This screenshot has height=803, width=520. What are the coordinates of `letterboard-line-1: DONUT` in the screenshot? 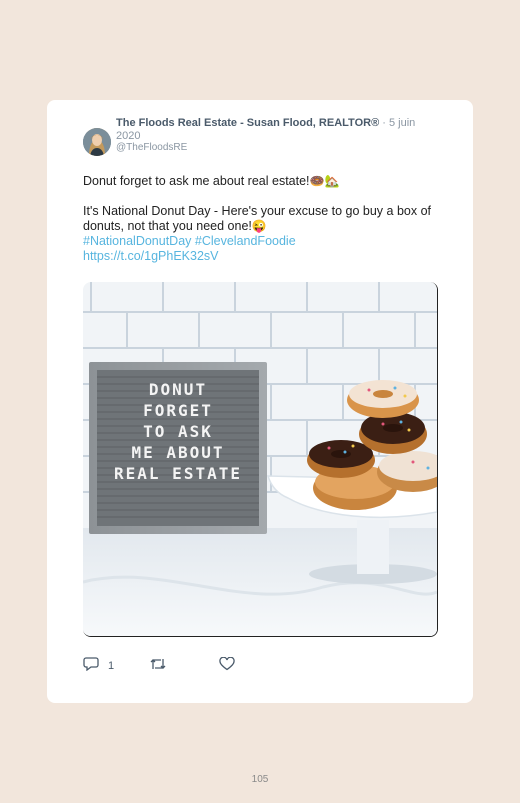 It's located at (178, 389).